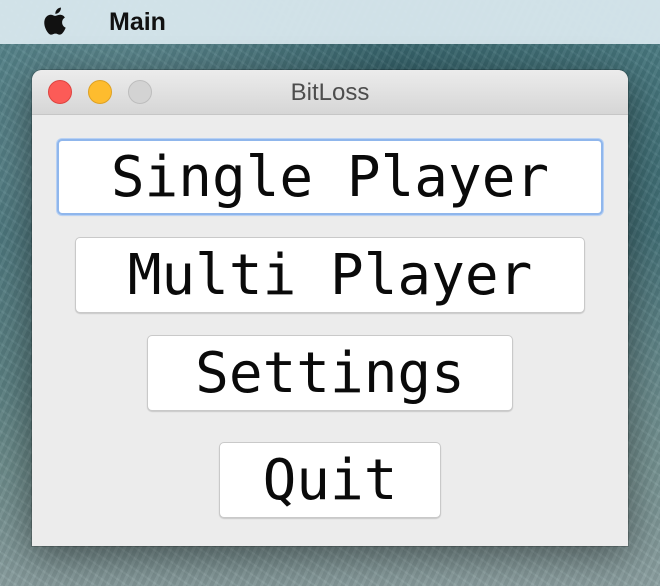  I want to click on window-titlebar: BitLoss, so click(330, 92).